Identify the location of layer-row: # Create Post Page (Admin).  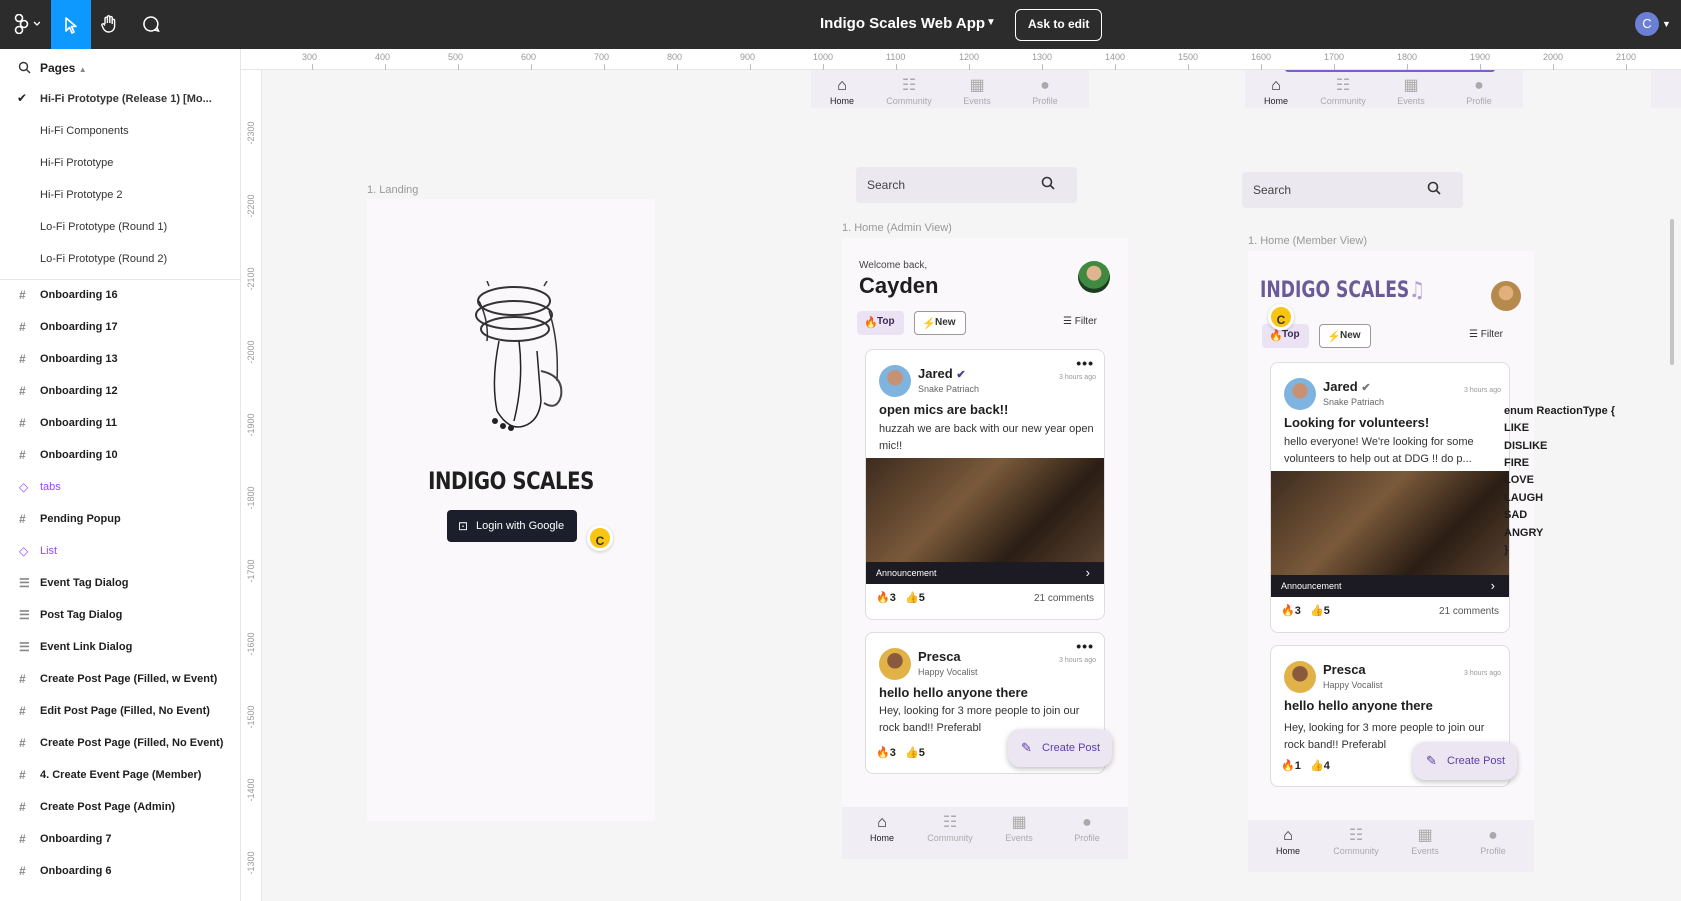
(120, 808).